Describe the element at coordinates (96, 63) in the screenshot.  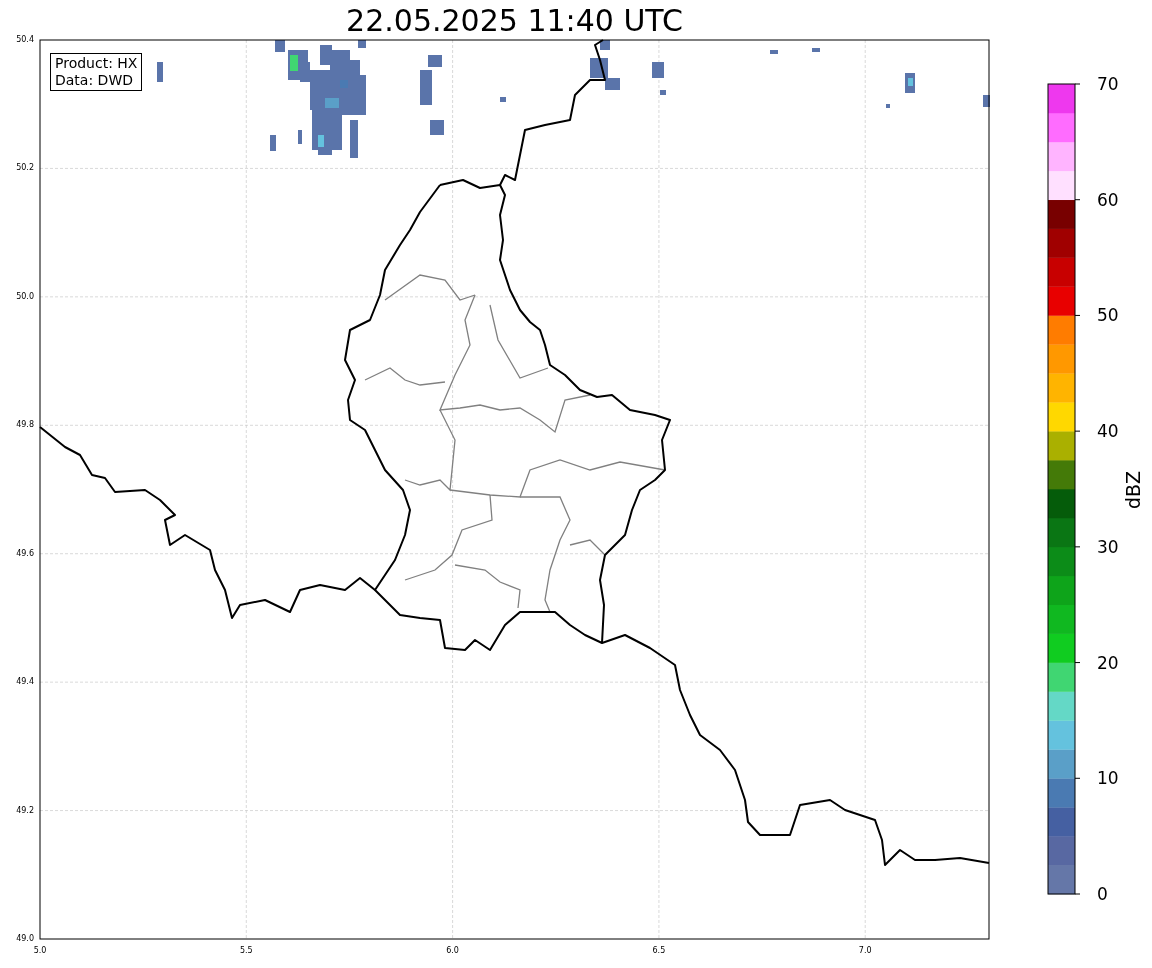
I see `info-text: Product: HX` at that location.